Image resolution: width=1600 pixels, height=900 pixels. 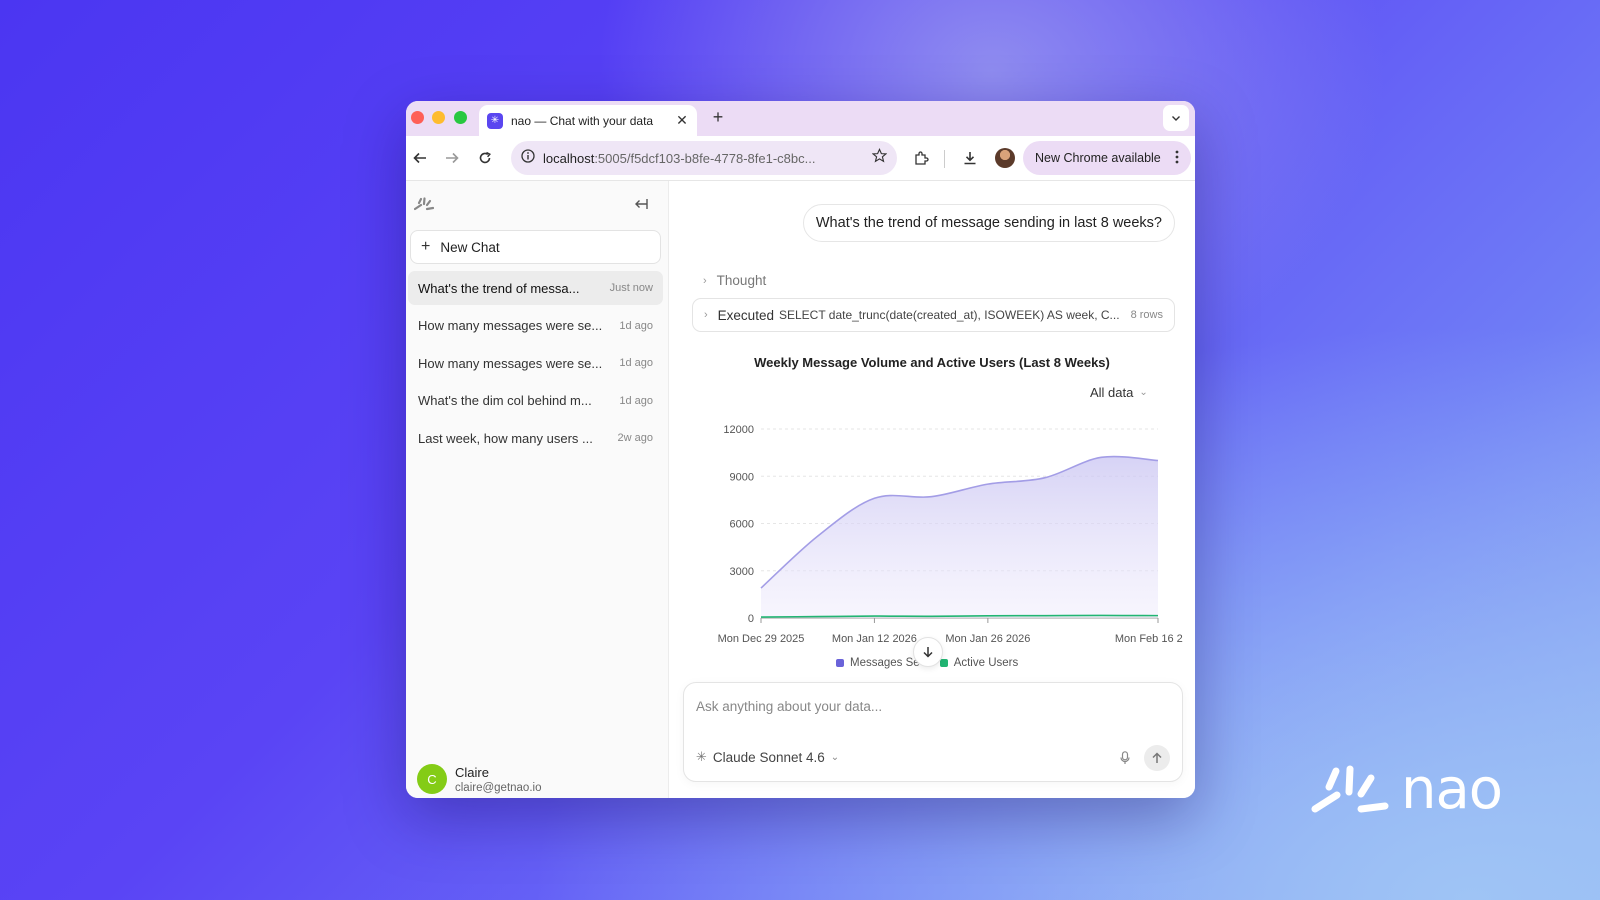 I want to click on maximize-window-button, so click(x=460, y=117).